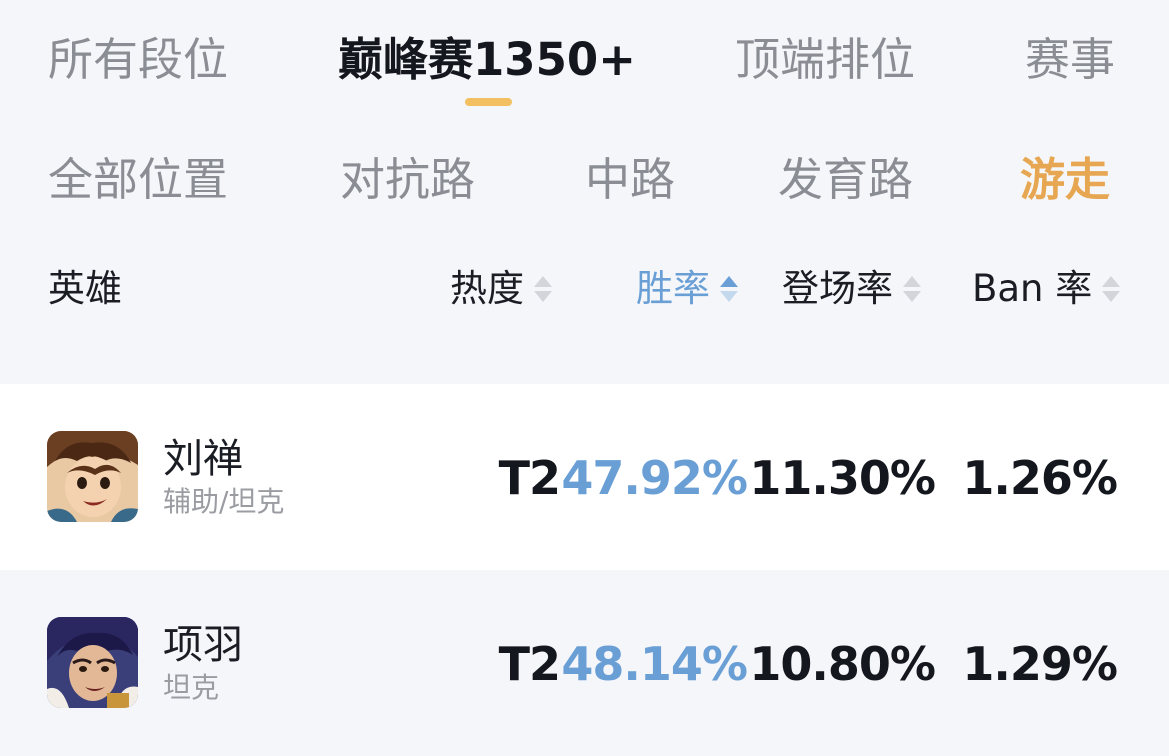 The width and height of the screenshot is (1169, 756). I want to click on column-ban-rate-label: Ban 率, so click(1032, 288).